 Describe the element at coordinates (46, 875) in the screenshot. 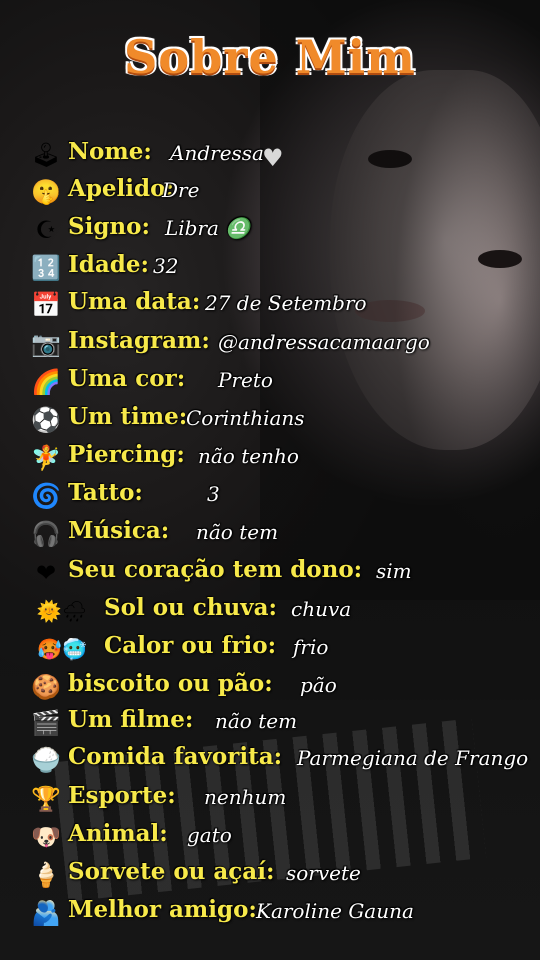

I see `ice-cream-icon: 🍦` at that location.